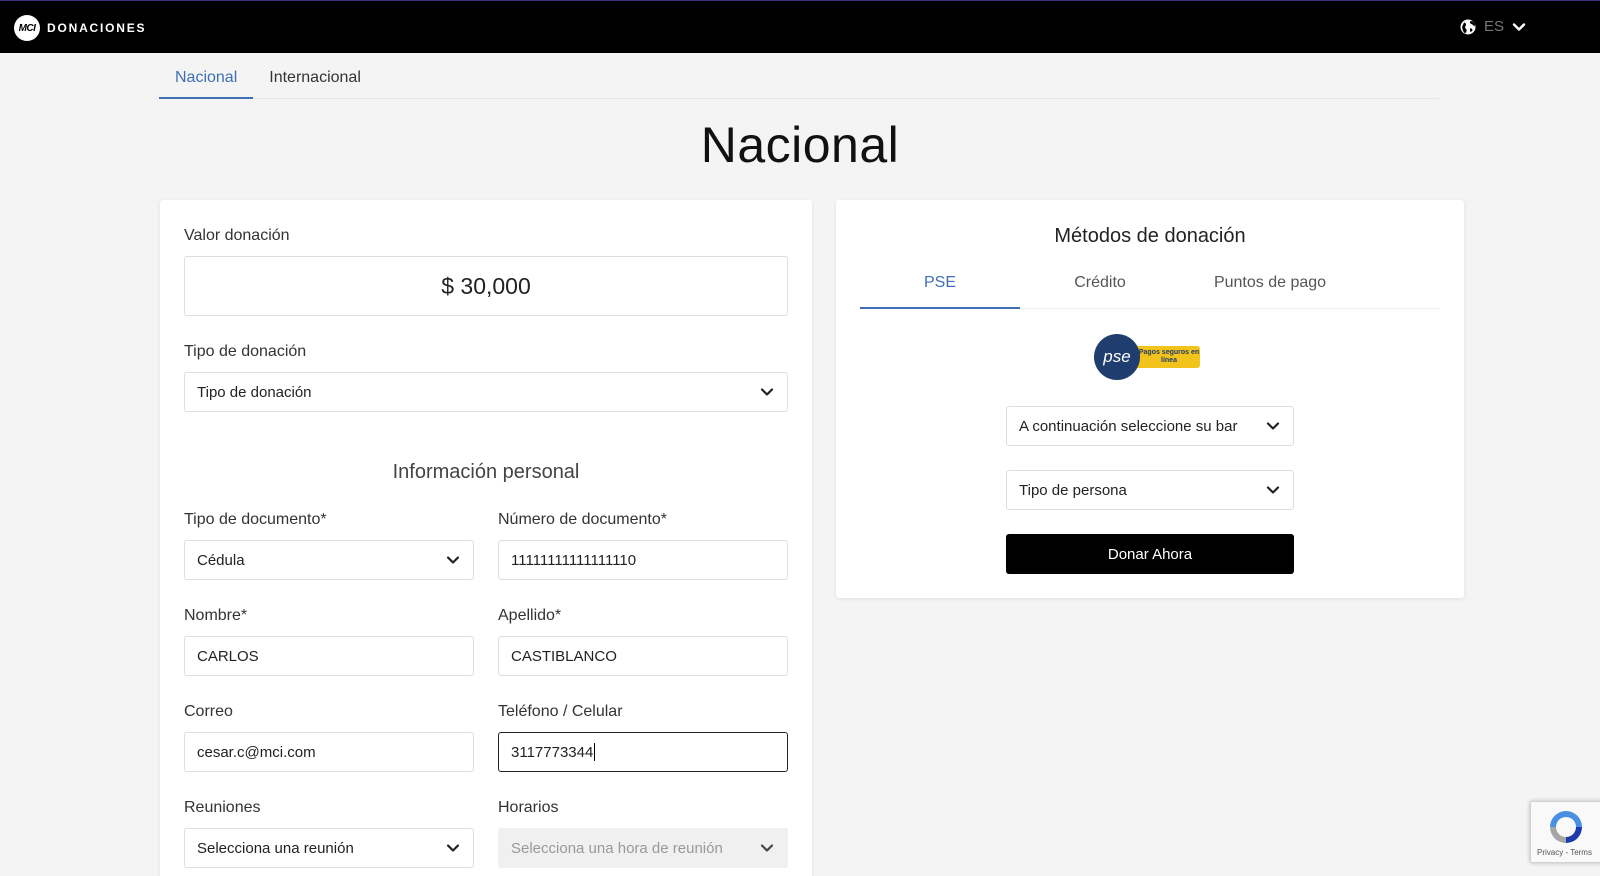 This screenshot has width=1600, height=876. I want to click on recaptcha-icon, so click(1566, 827).